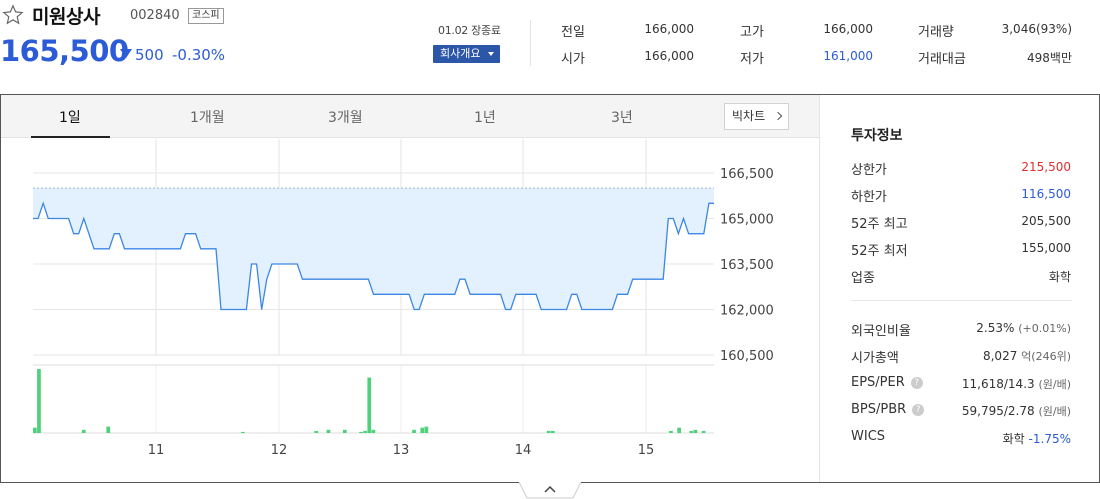  Describe the element at coordinates (752, 32) in the screenshot. I see `high-label: 고가` at that location.